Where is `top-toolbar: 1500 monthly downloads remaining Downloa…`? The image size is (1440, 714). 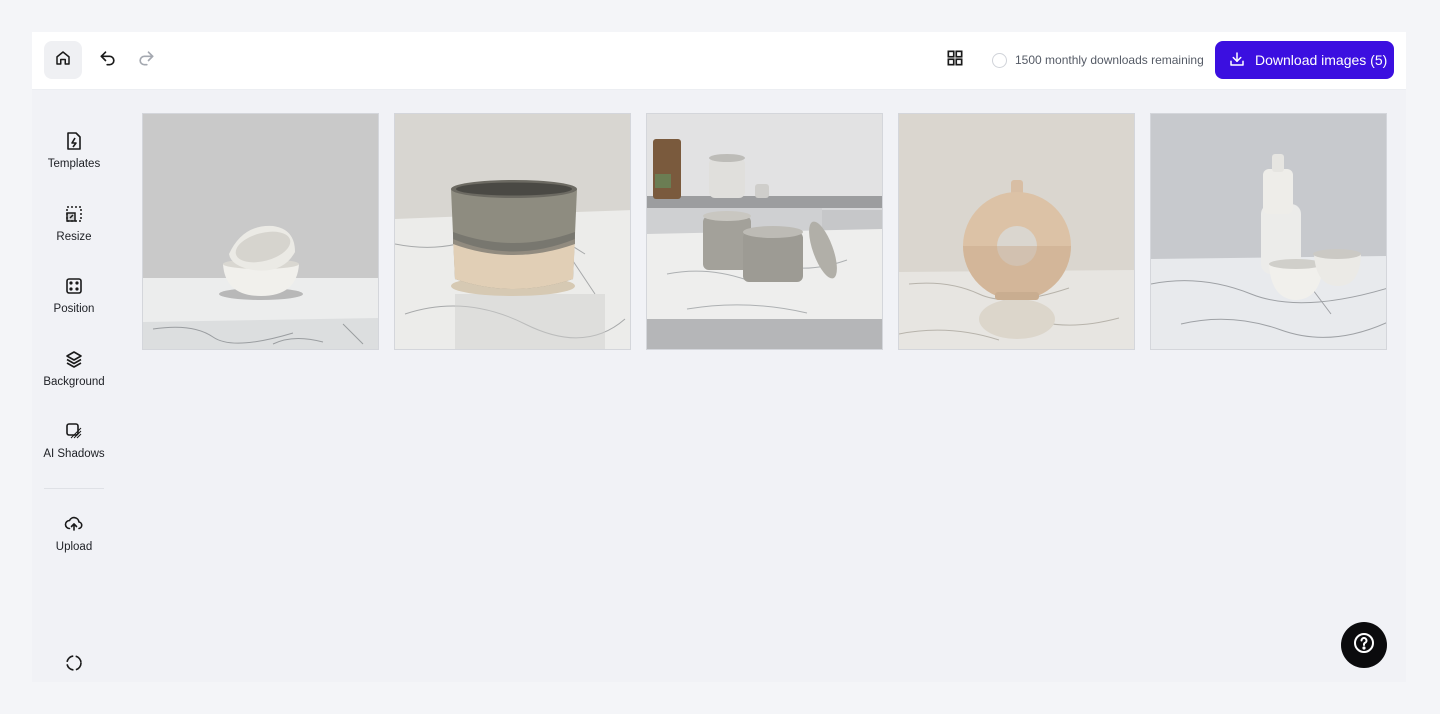 top-toolbar: 1500 monthly downloads remaining Downloa… is located at coordinates (719, 61).